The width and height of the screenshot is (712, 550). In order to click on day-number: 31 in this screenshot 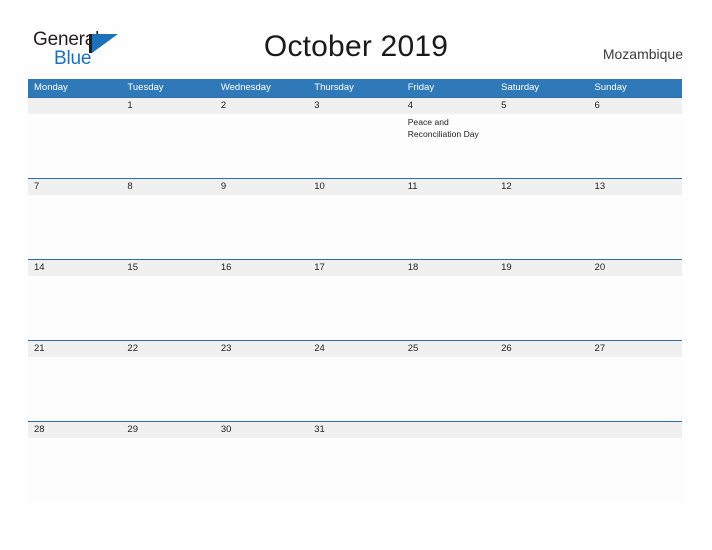, I will do `click(354, 430)`.